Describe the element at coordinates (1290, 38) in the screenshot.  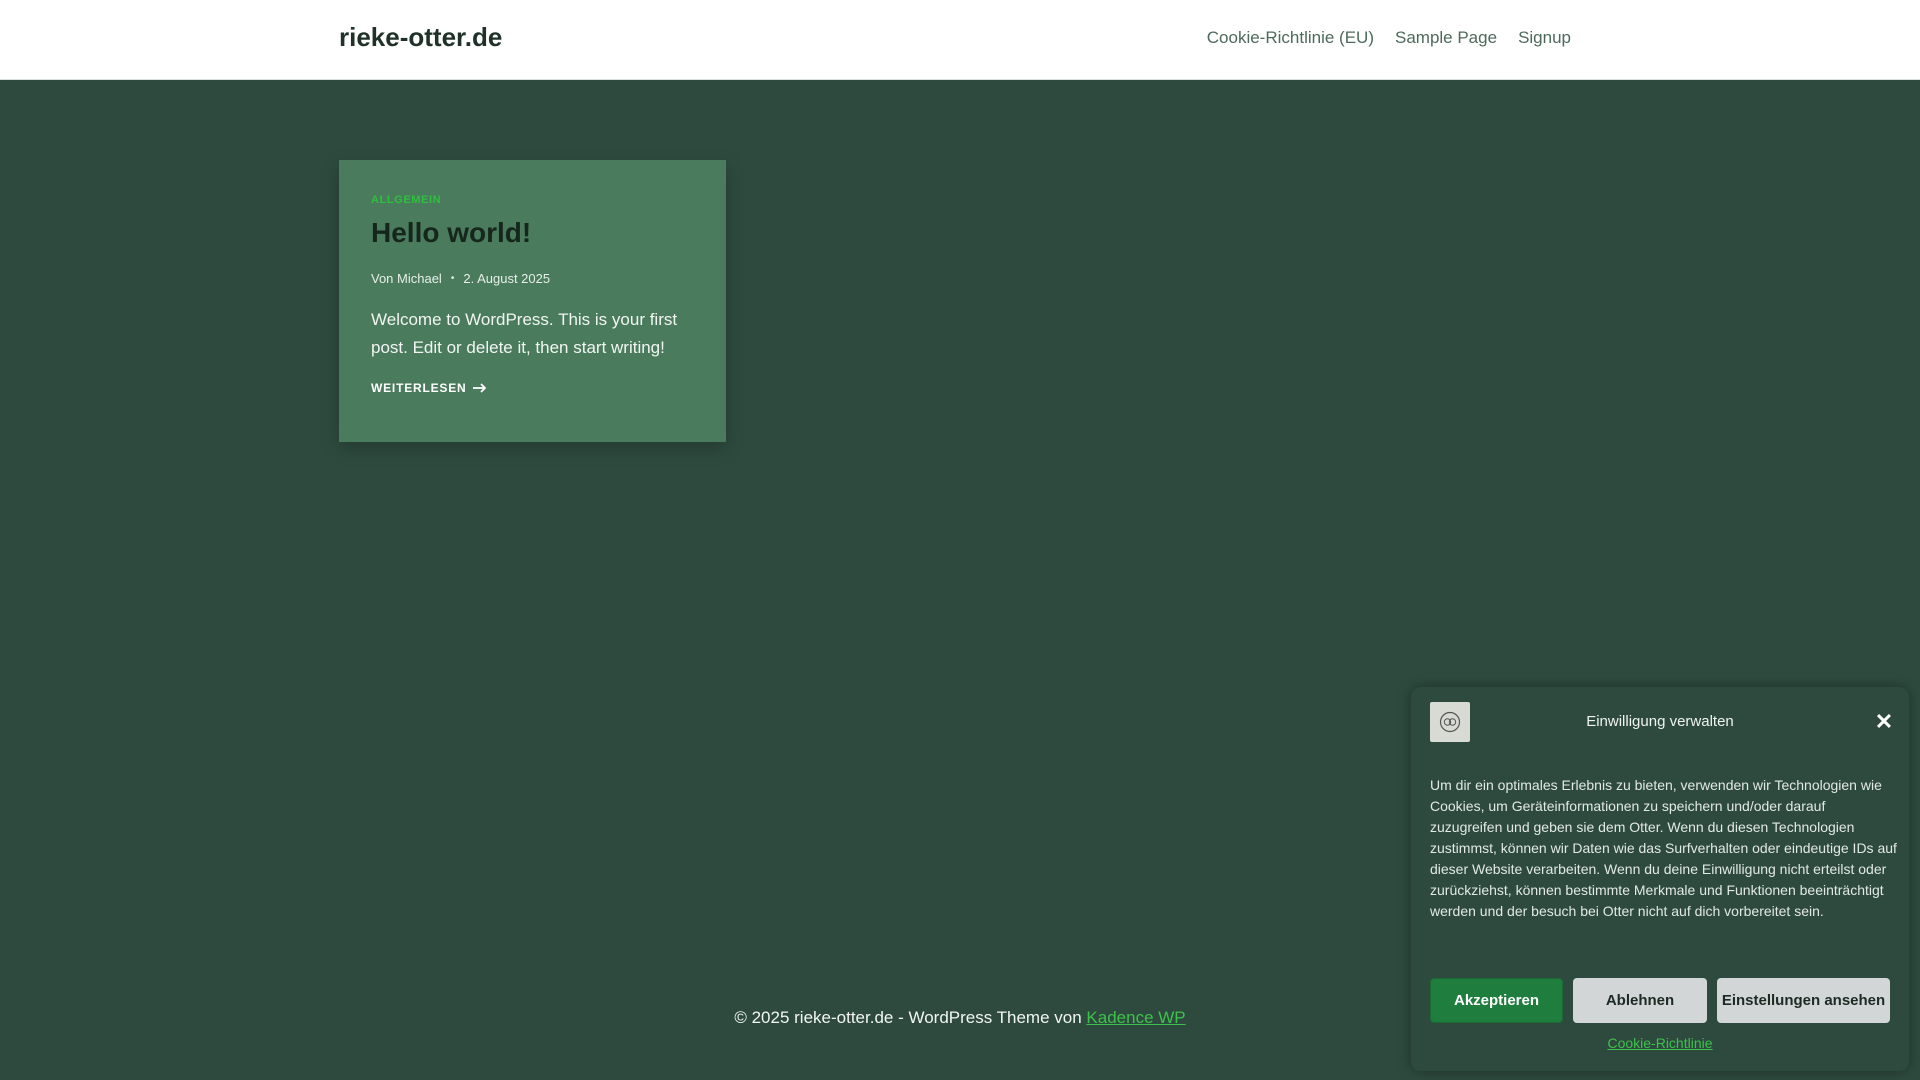
I see `nav-item-cookie-policy: Cookie-Richtlinie (EU)` at that location.